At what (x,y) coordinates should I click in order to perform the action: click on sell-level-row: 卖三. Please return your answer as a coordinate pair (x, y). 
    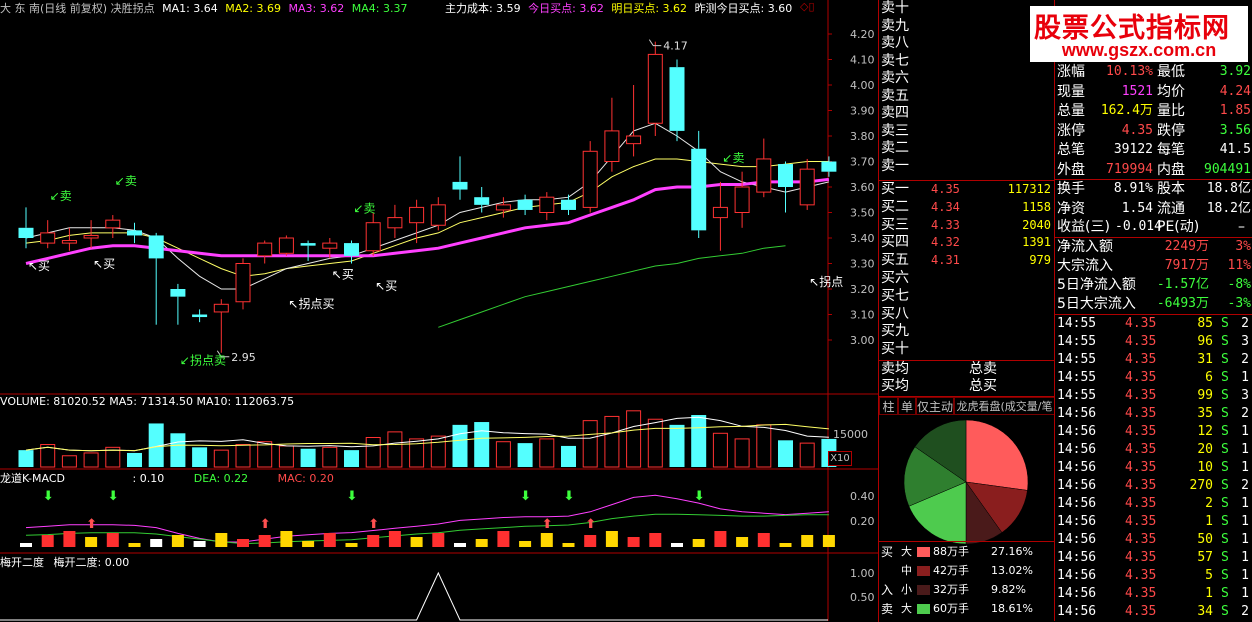
    Looking at the image, I should click on (967, 131).